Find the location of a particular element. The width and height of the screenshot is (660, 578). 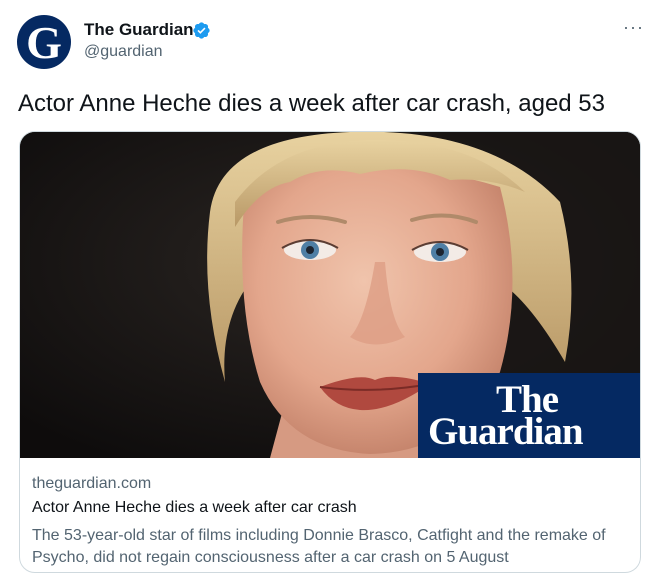

guardian-logo: The Guardian is located at coordinates (529, 415).